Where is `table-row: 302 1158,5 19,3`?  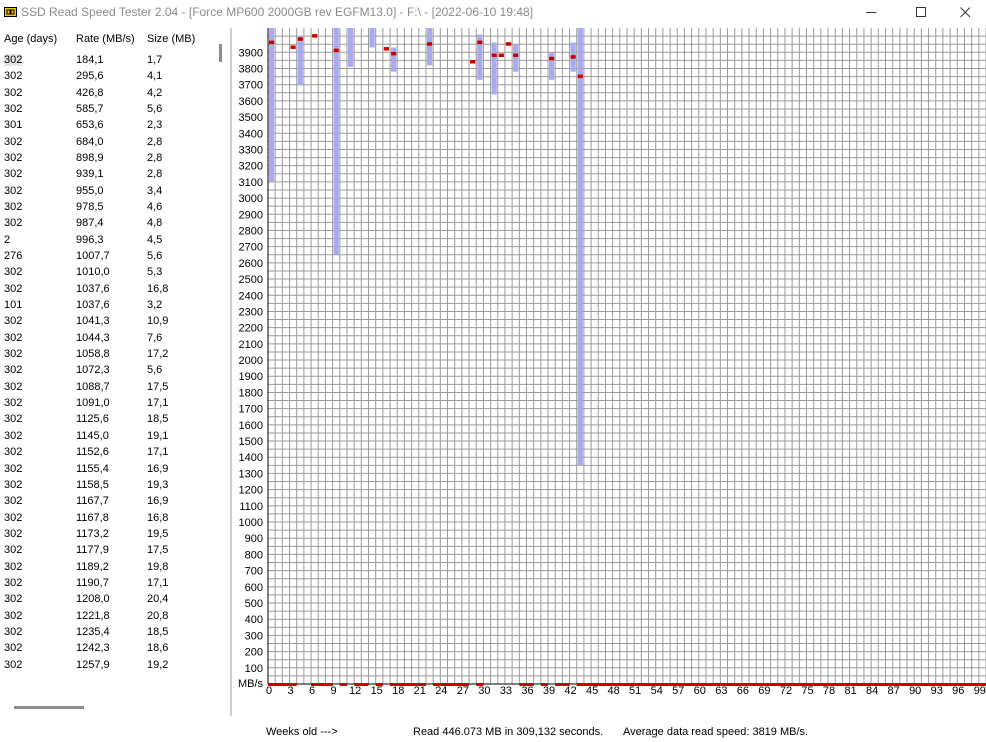
table-row: 302 1158,5 19,3 is located at coordinates (107, 485).